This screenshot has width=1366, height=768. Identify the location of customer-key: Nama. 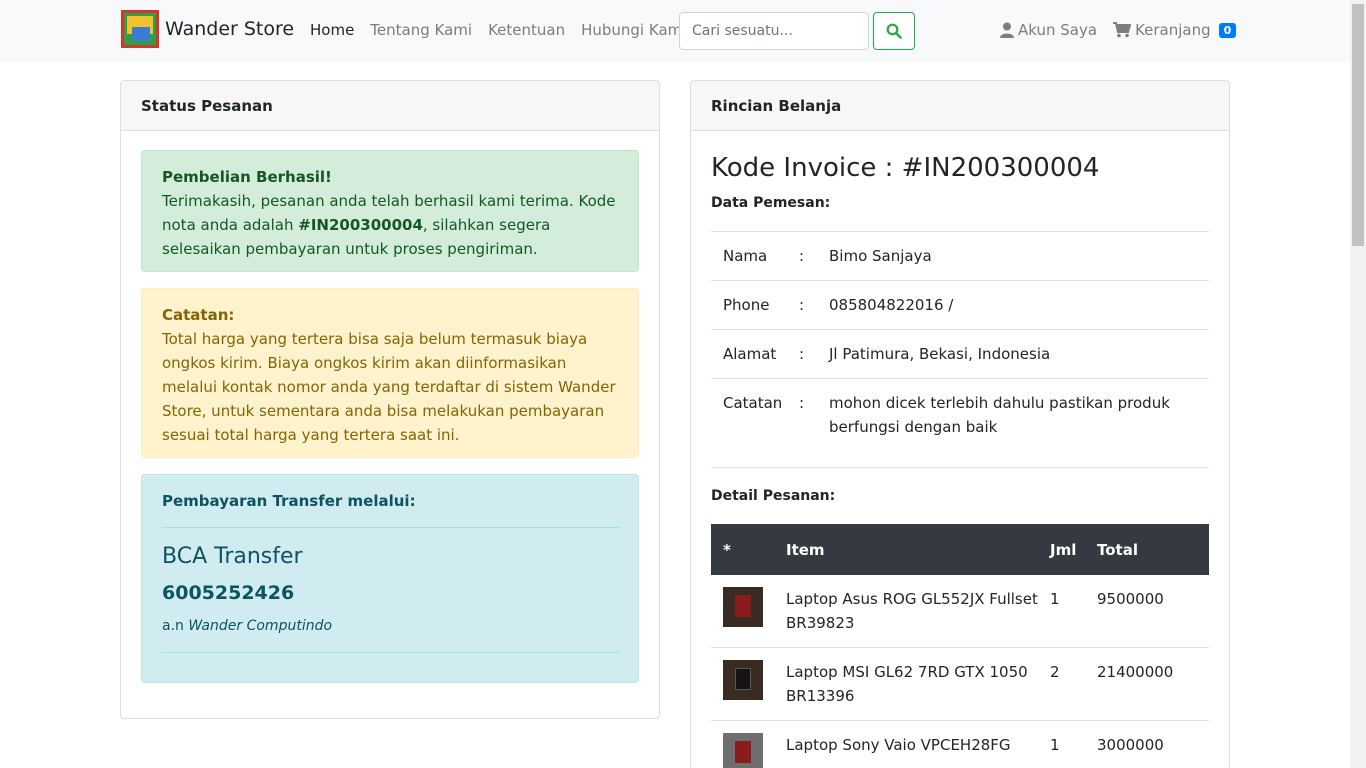
(745, 256).